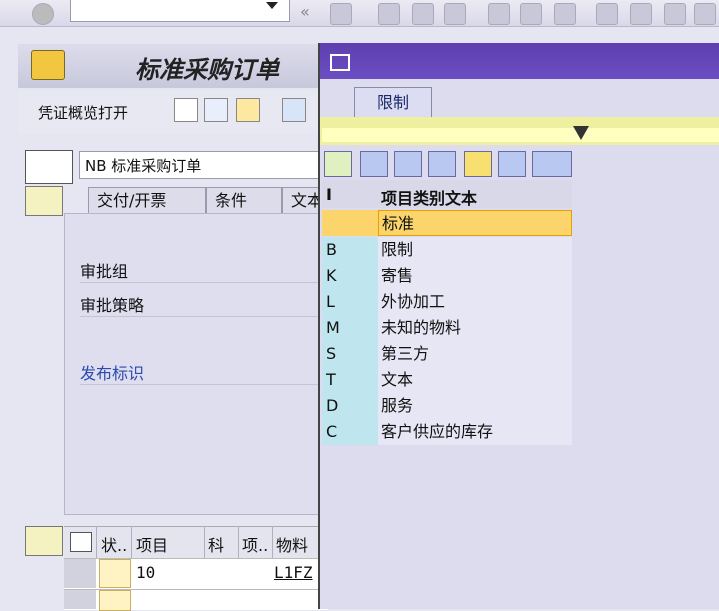 This screenshot has width=719, height=611. Describe the element at coordinates (641, 14) in the screenshot. I see `prev-page-icon` at that location.